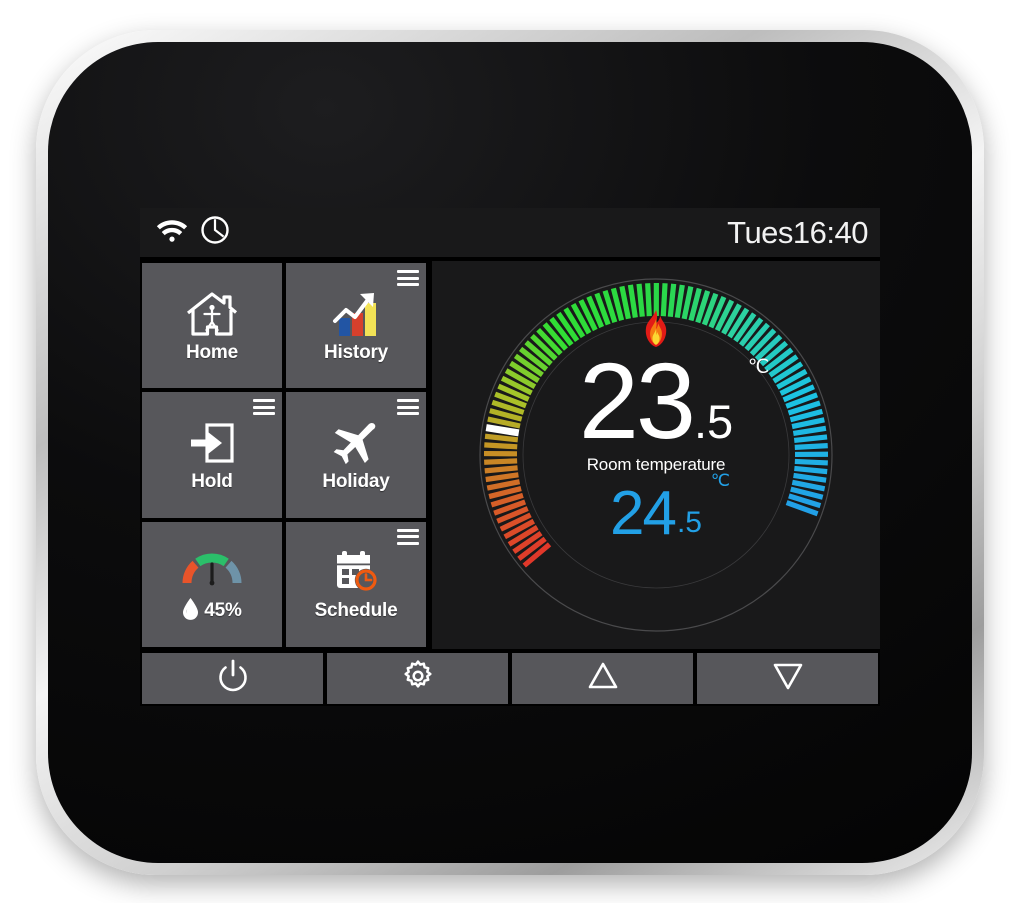  What do you see at coordinates (212, 314) in the screenshot?
I see `house-person-icon` at bounding box center [212, 314].